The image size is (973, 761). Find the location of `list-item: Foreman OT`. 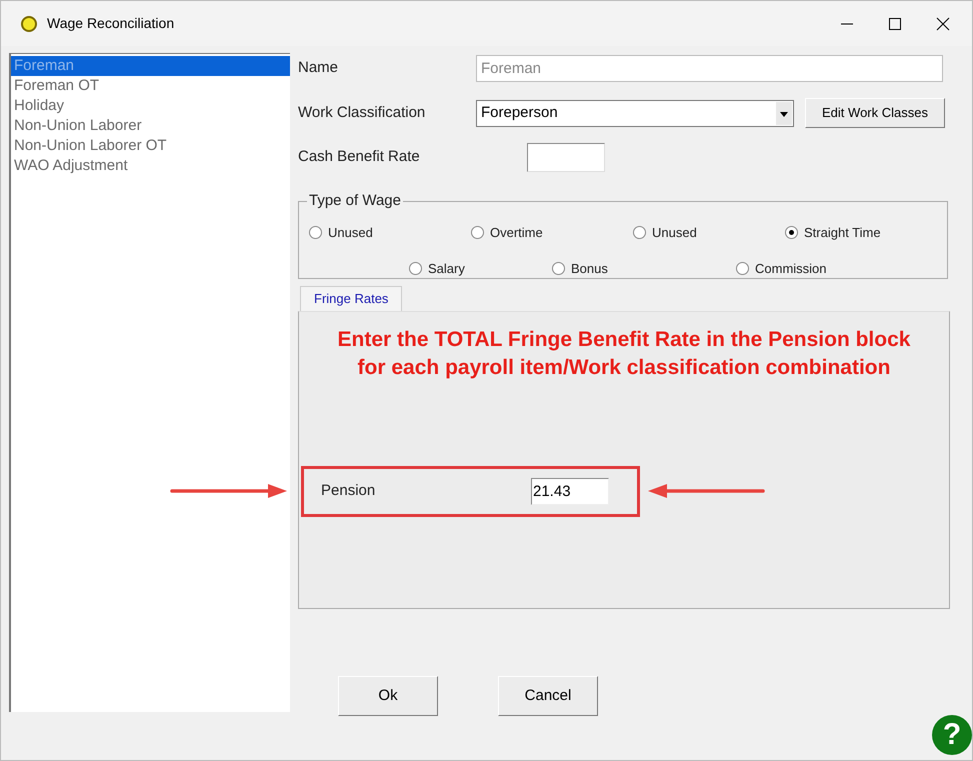

list-item: Foreman OT is located at coordinates (150, 86).